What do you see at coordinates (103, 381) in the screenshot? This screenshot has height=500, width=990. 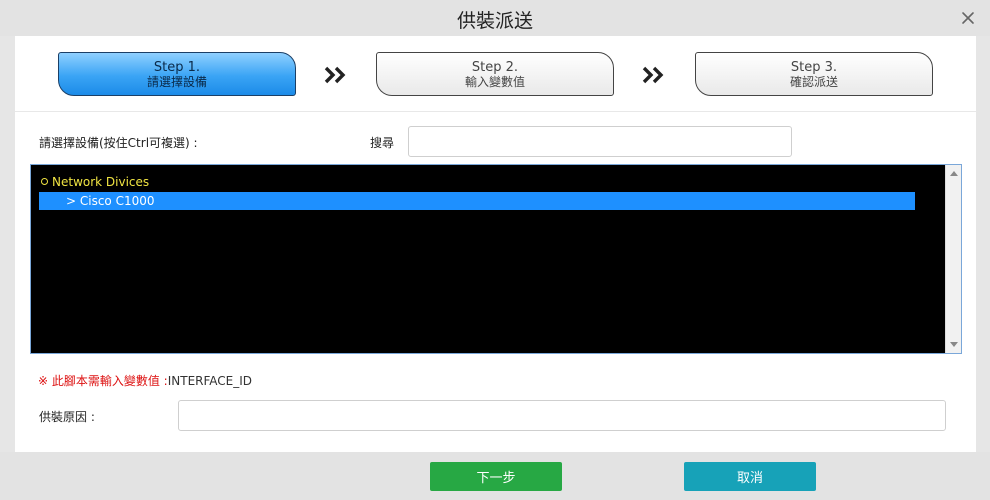 I see `variable-warning: ※ 此腳本需輸入變數值 :` at bounding box center [103, 381].